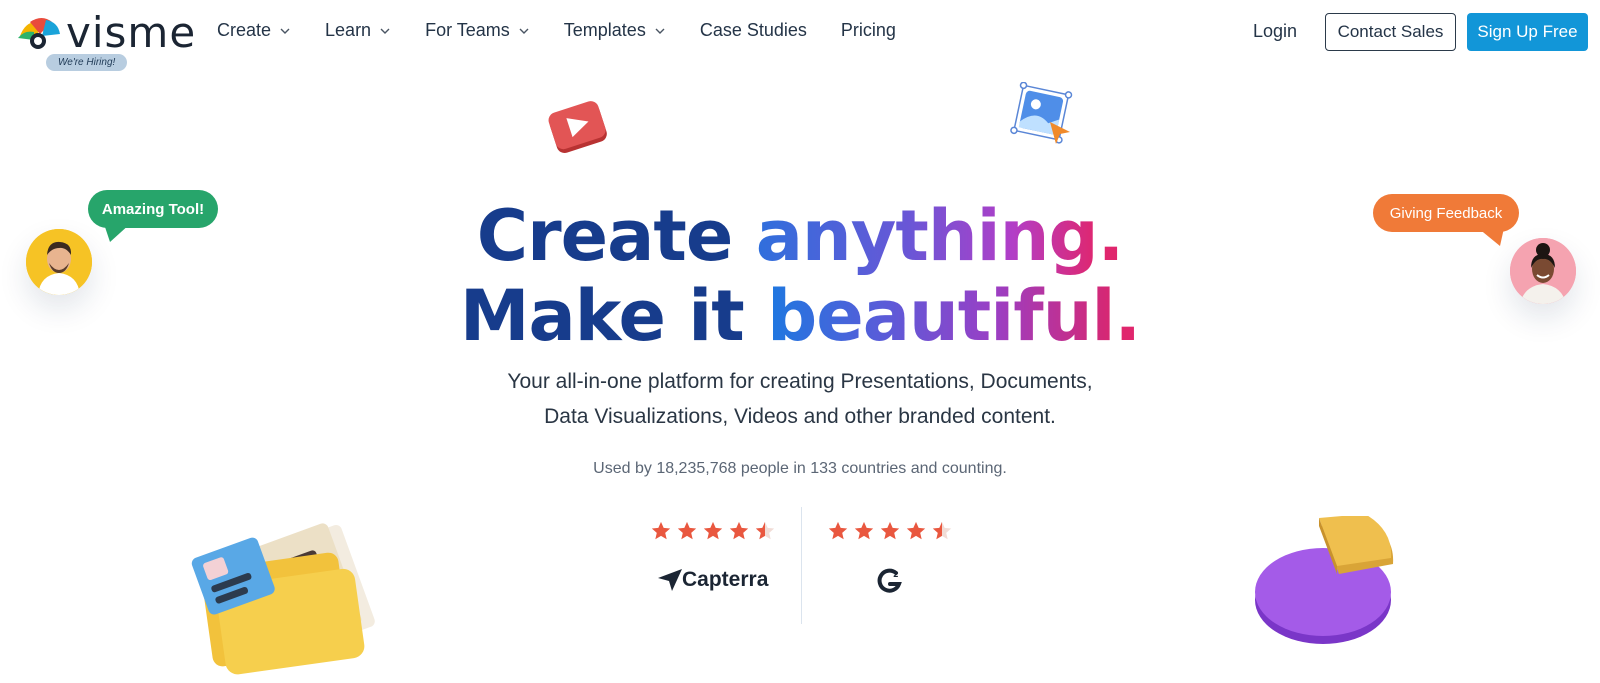  I want to click on sign-up-button: Sign Up Free, so click(1527, 32).